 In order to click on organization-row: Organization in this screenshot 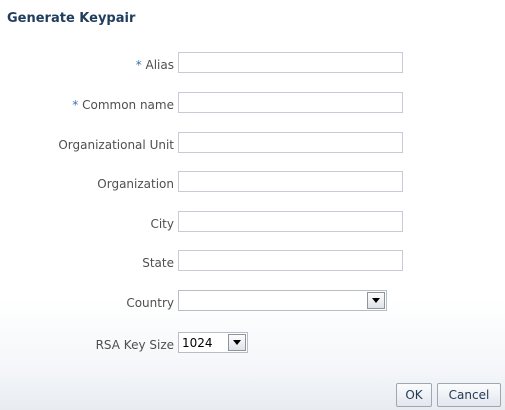, I will do `click(252, 184)`.